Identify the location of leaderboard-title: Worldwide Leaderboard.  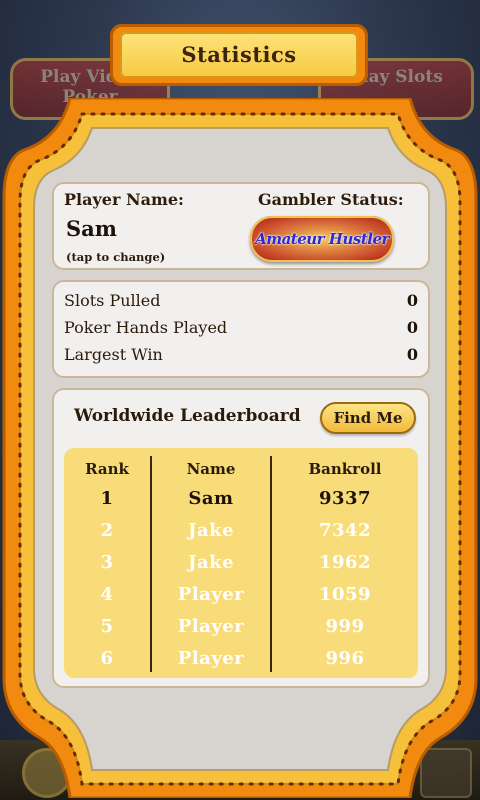
(187, 416).